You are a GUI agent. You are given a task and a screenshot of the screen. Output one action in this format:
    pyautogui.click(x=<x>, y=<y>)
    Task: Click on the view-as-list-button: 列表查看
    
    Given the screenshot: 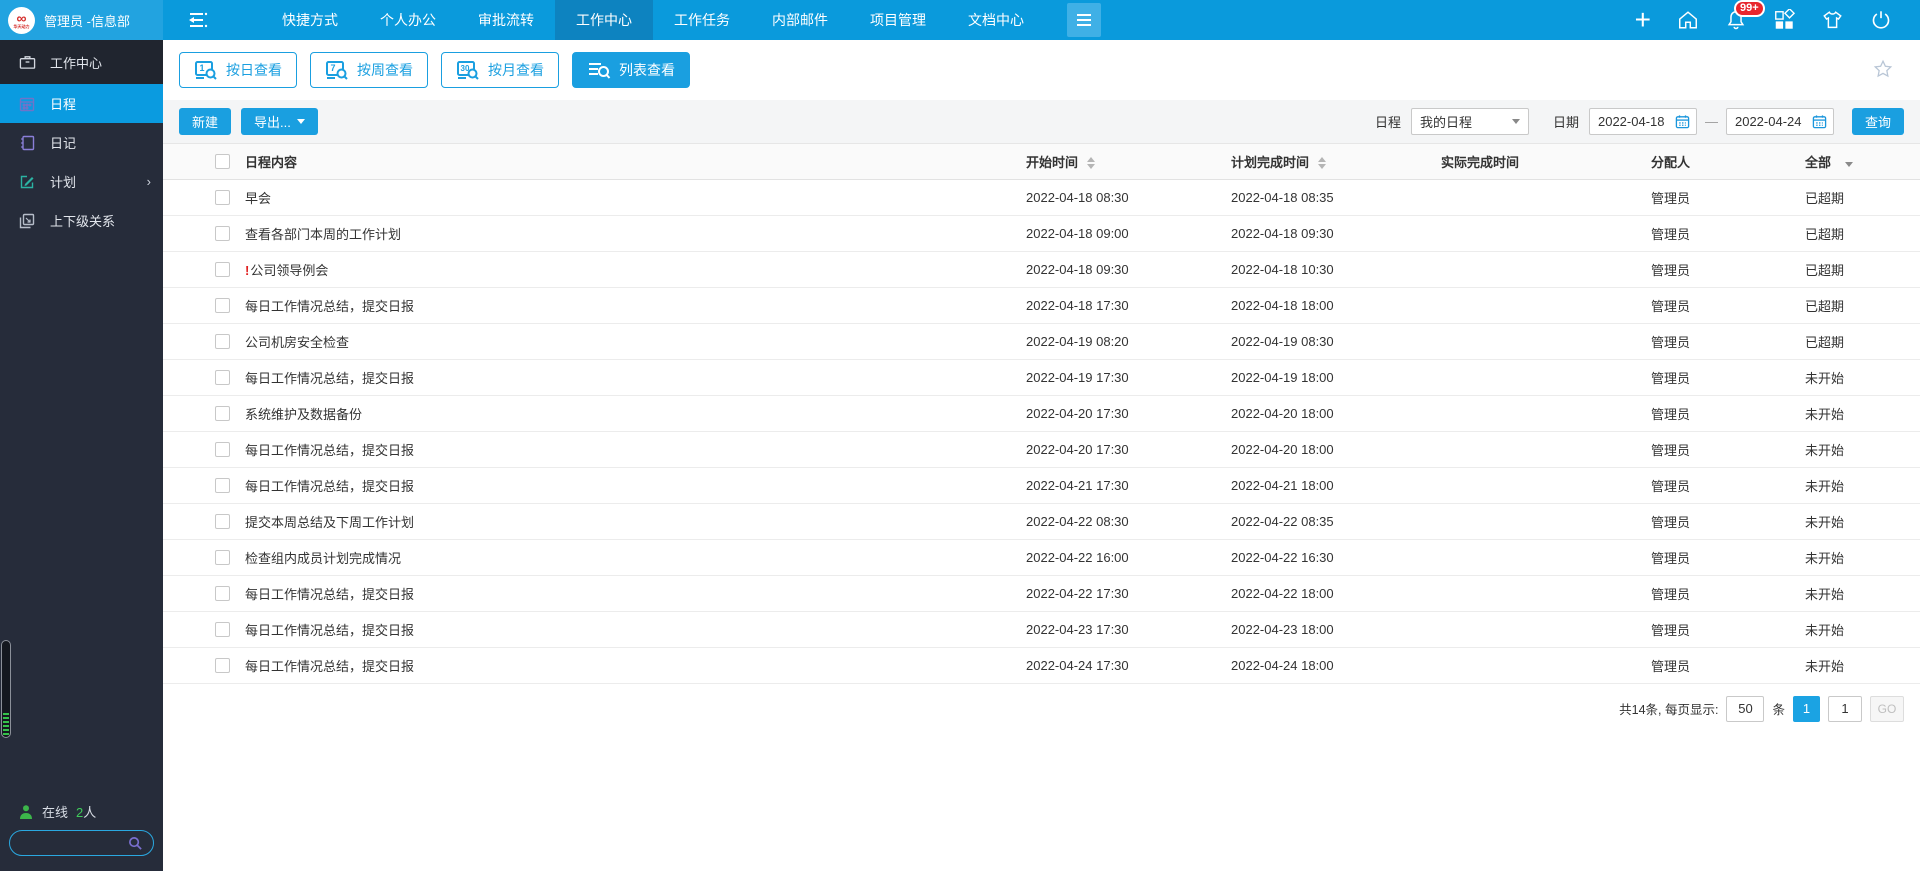 What is the action you would take?
    pyautogui.click(x=631, y=70)
    